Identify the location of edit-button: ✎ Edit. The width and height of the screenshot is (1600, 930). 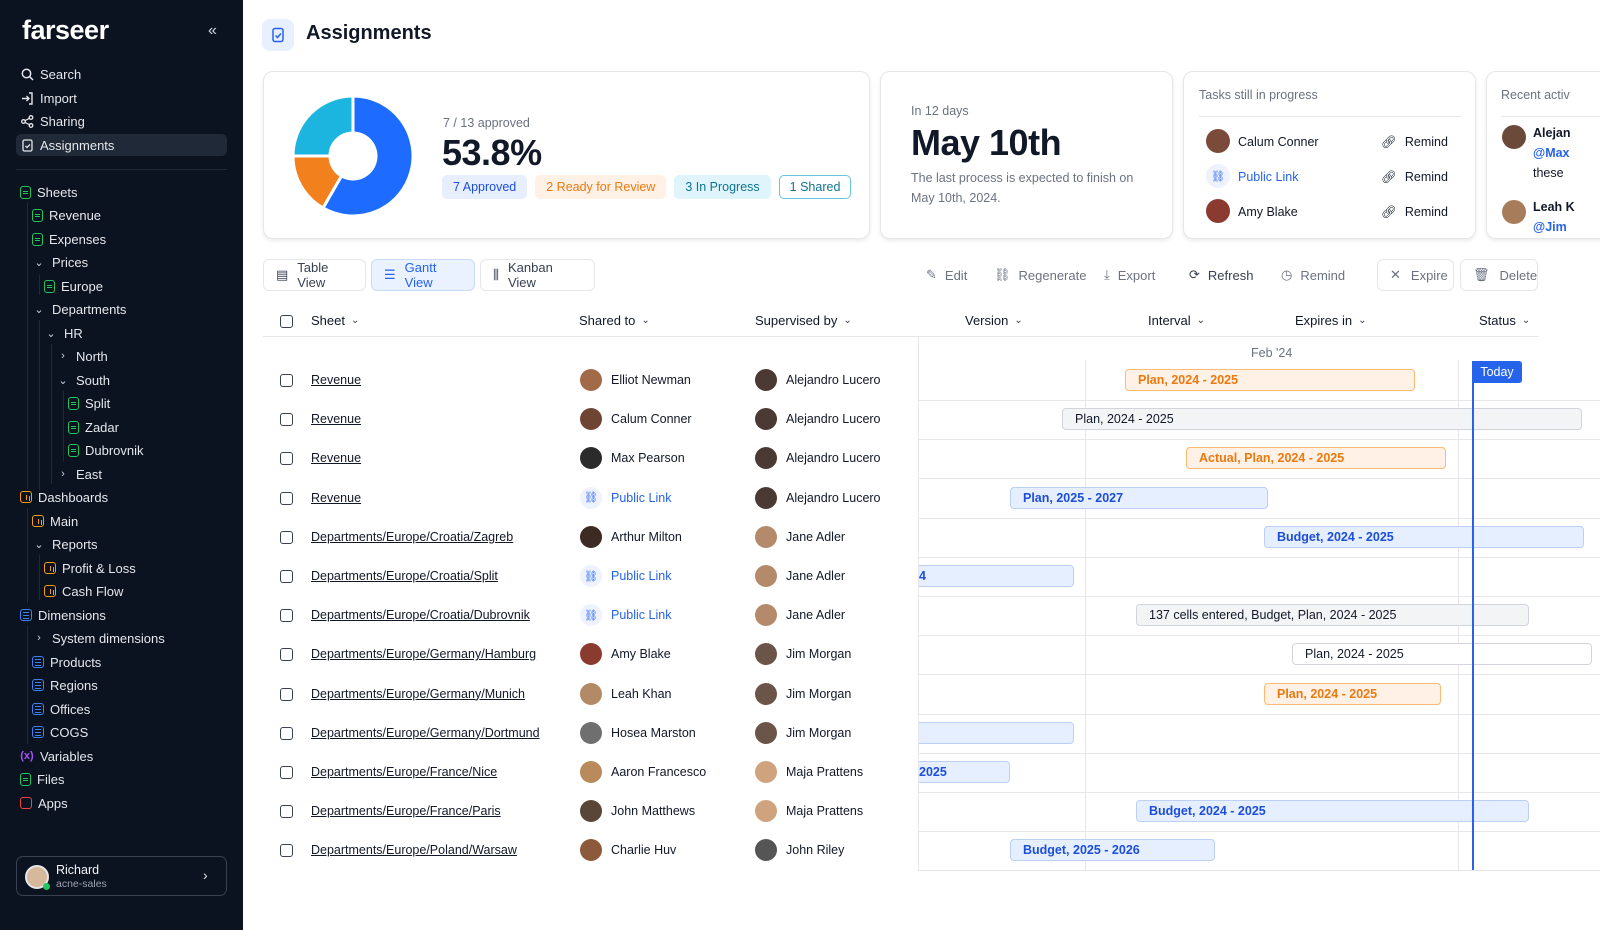
(946, 275).